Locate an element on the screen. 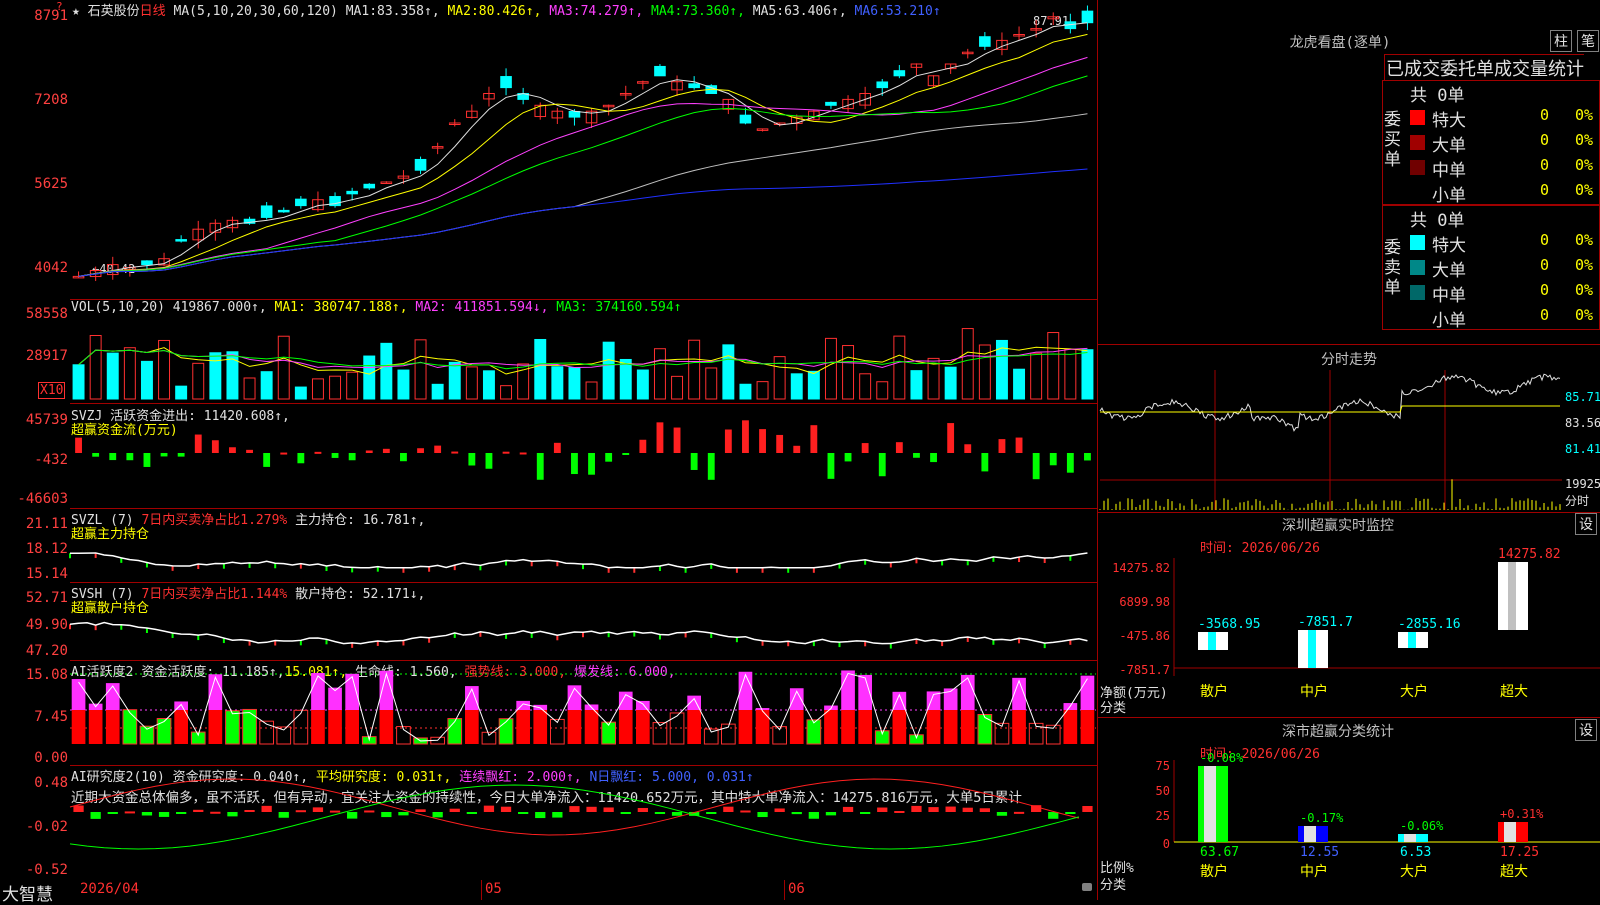 This screenshot has width=1600, height=905. price-axis-2: 7208 is located at coordinates (51, 100).